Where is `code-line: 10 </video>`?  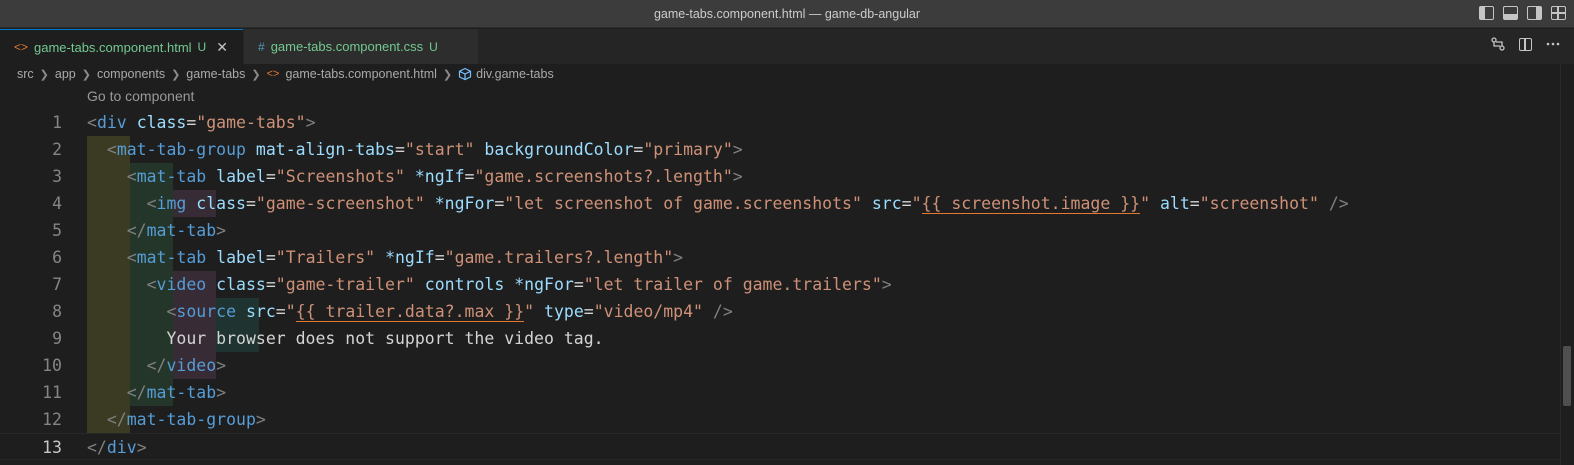
code-line: 10 </video> is located at coordinates (780, 365).